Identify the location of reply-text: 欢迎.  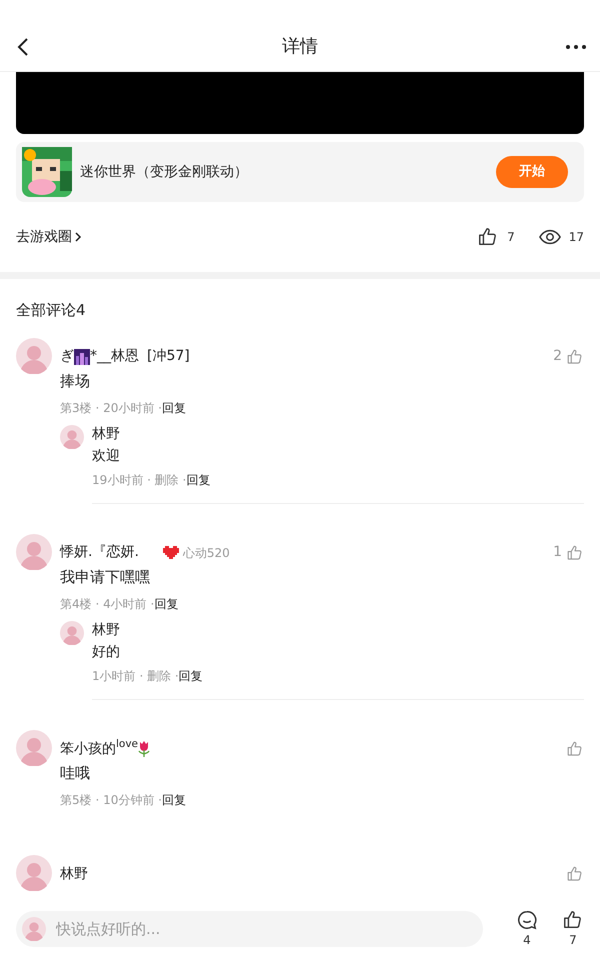
(106, 455).